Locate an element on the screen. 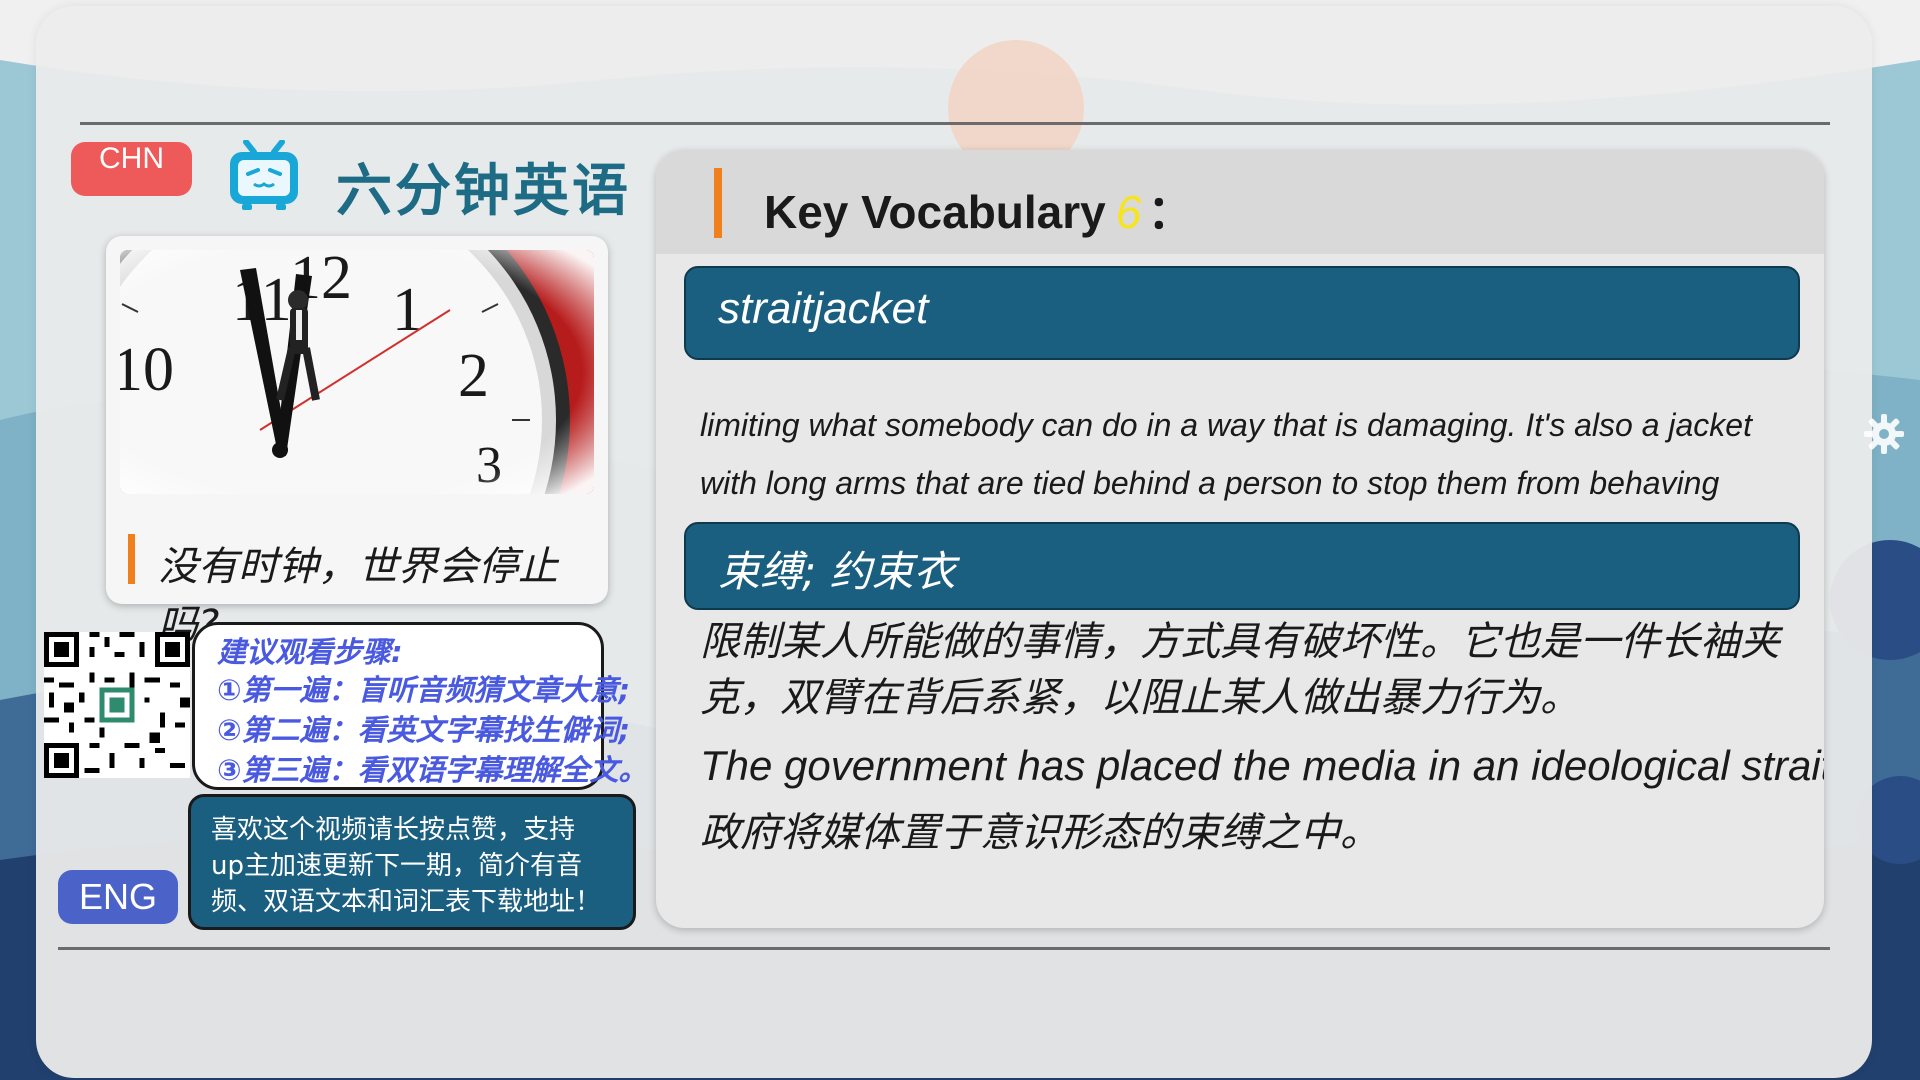 Image resolution: width=1920 pixels, height=1080 pixels. brand-title: 六分钟英语 is located at coordinates (483, 191).